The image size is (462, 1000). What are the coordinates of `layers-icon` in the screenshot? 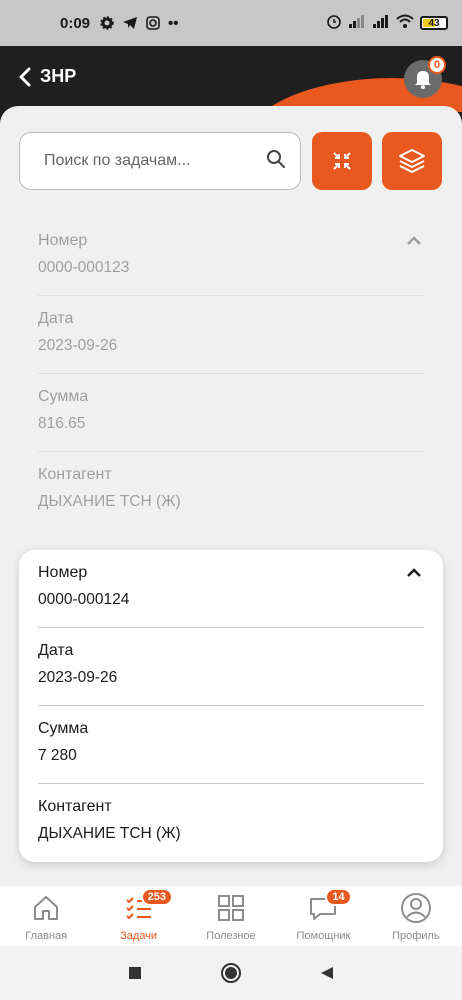 It's located at (412, 161).